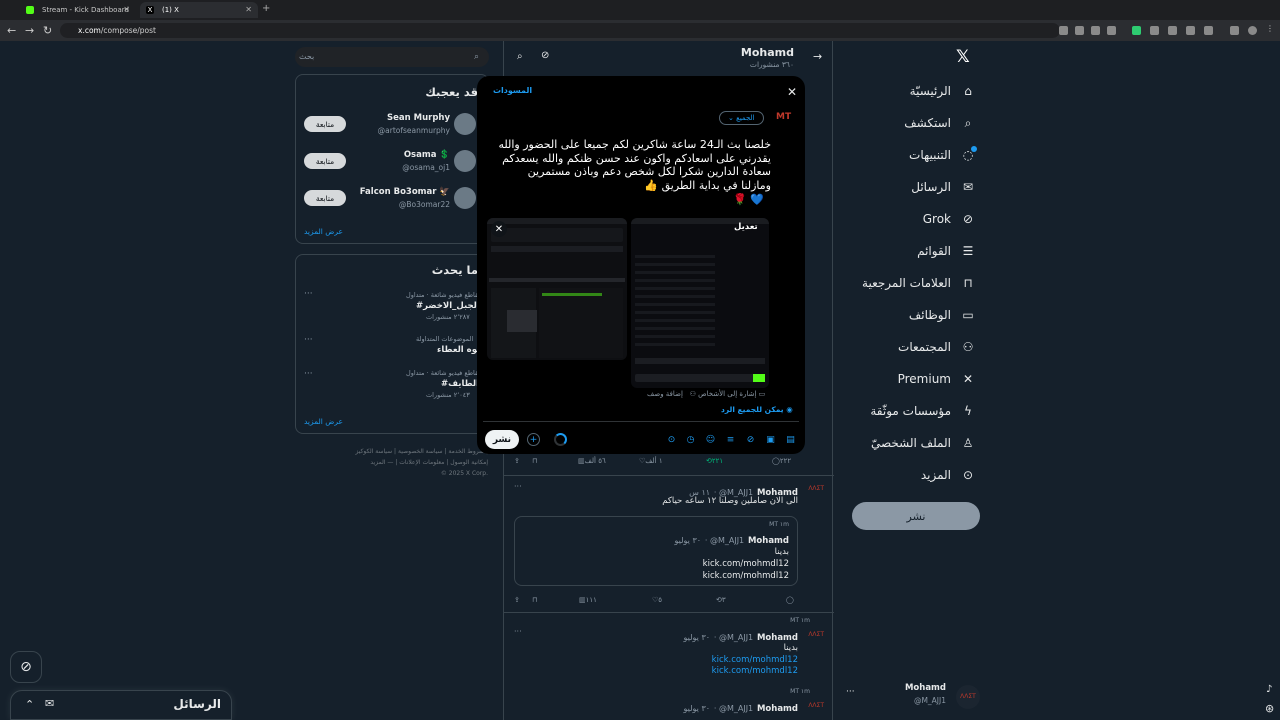 This screenshot has height=720, width=1280. What do you see at coordinates (512, 90) in the screenshot?
I see `drafts-link: المسودات` at bounding box center [512, 90].